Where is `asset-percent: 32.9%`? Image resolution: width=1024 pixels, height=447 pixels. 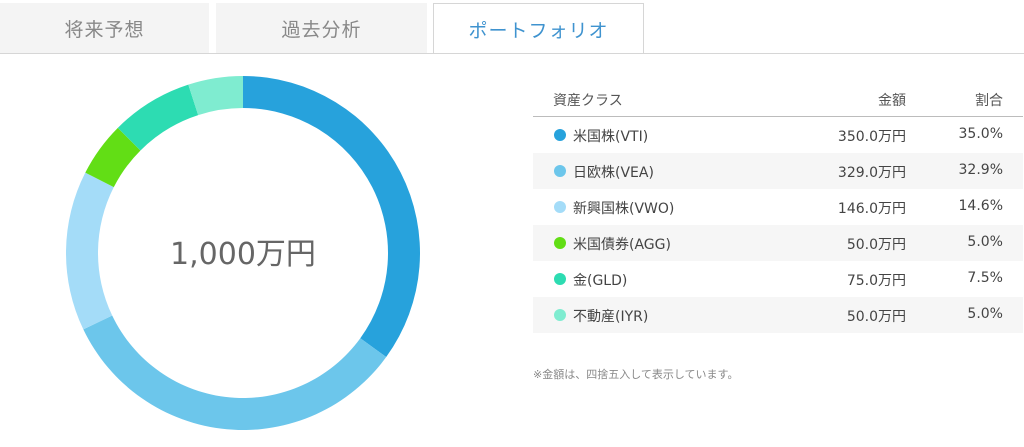
asset-percent: 32.9% is located at coordinates (980, 170).